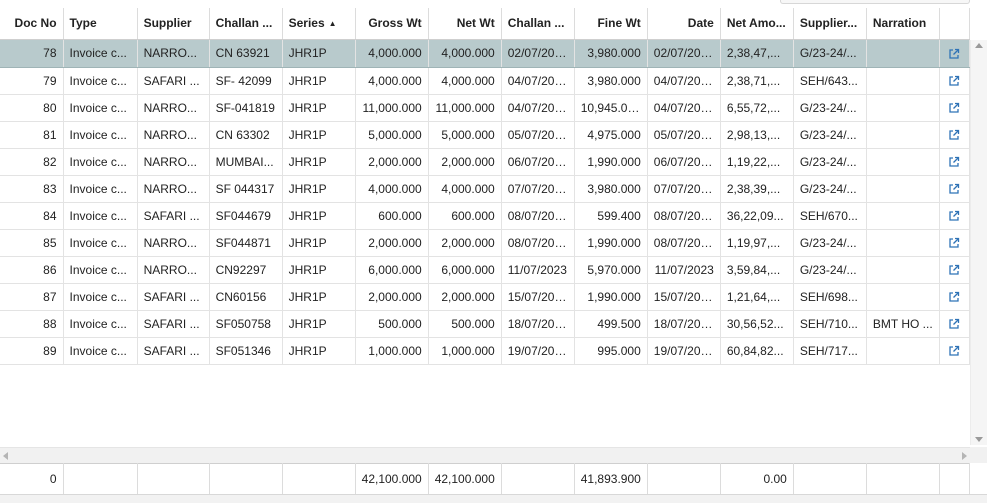 This screenshot has width=987, height=503. Describe the element at coordinates (684, 135) in the screenshot. I see `cell-date: 05/07/2023` at that location.